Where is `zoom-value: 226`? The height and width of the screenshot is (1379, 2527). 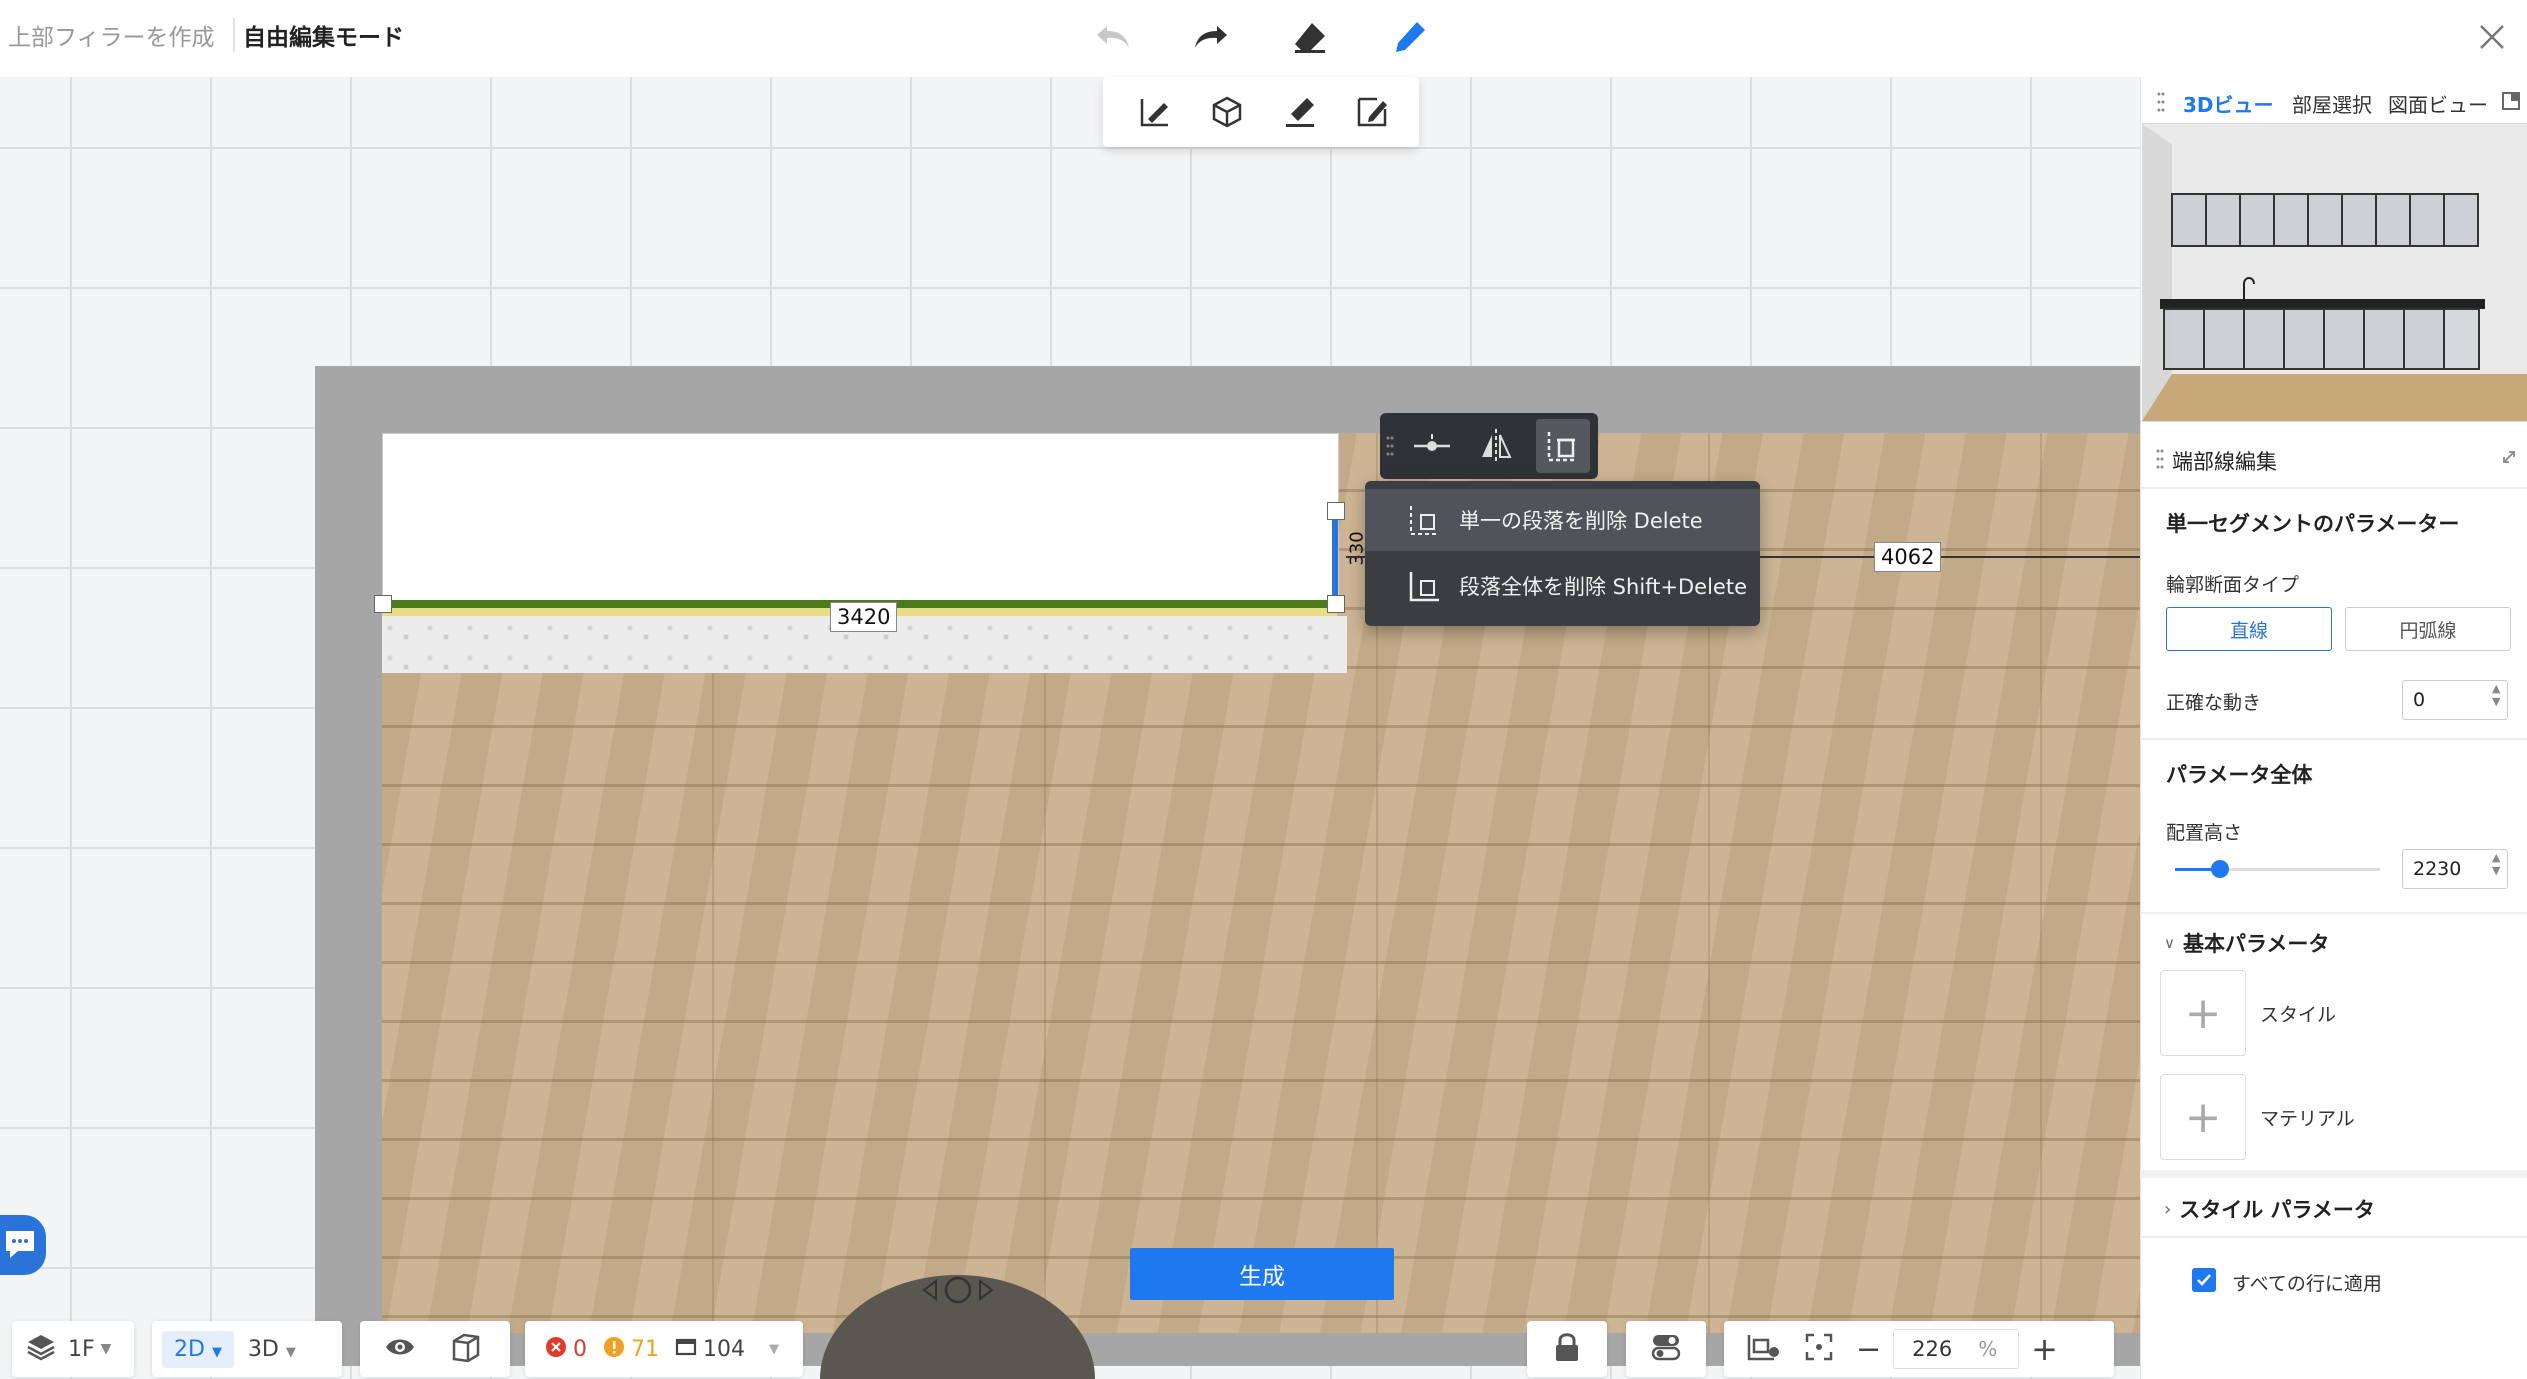 zoom-value: 226 is located at coordinates (1932, 1349).